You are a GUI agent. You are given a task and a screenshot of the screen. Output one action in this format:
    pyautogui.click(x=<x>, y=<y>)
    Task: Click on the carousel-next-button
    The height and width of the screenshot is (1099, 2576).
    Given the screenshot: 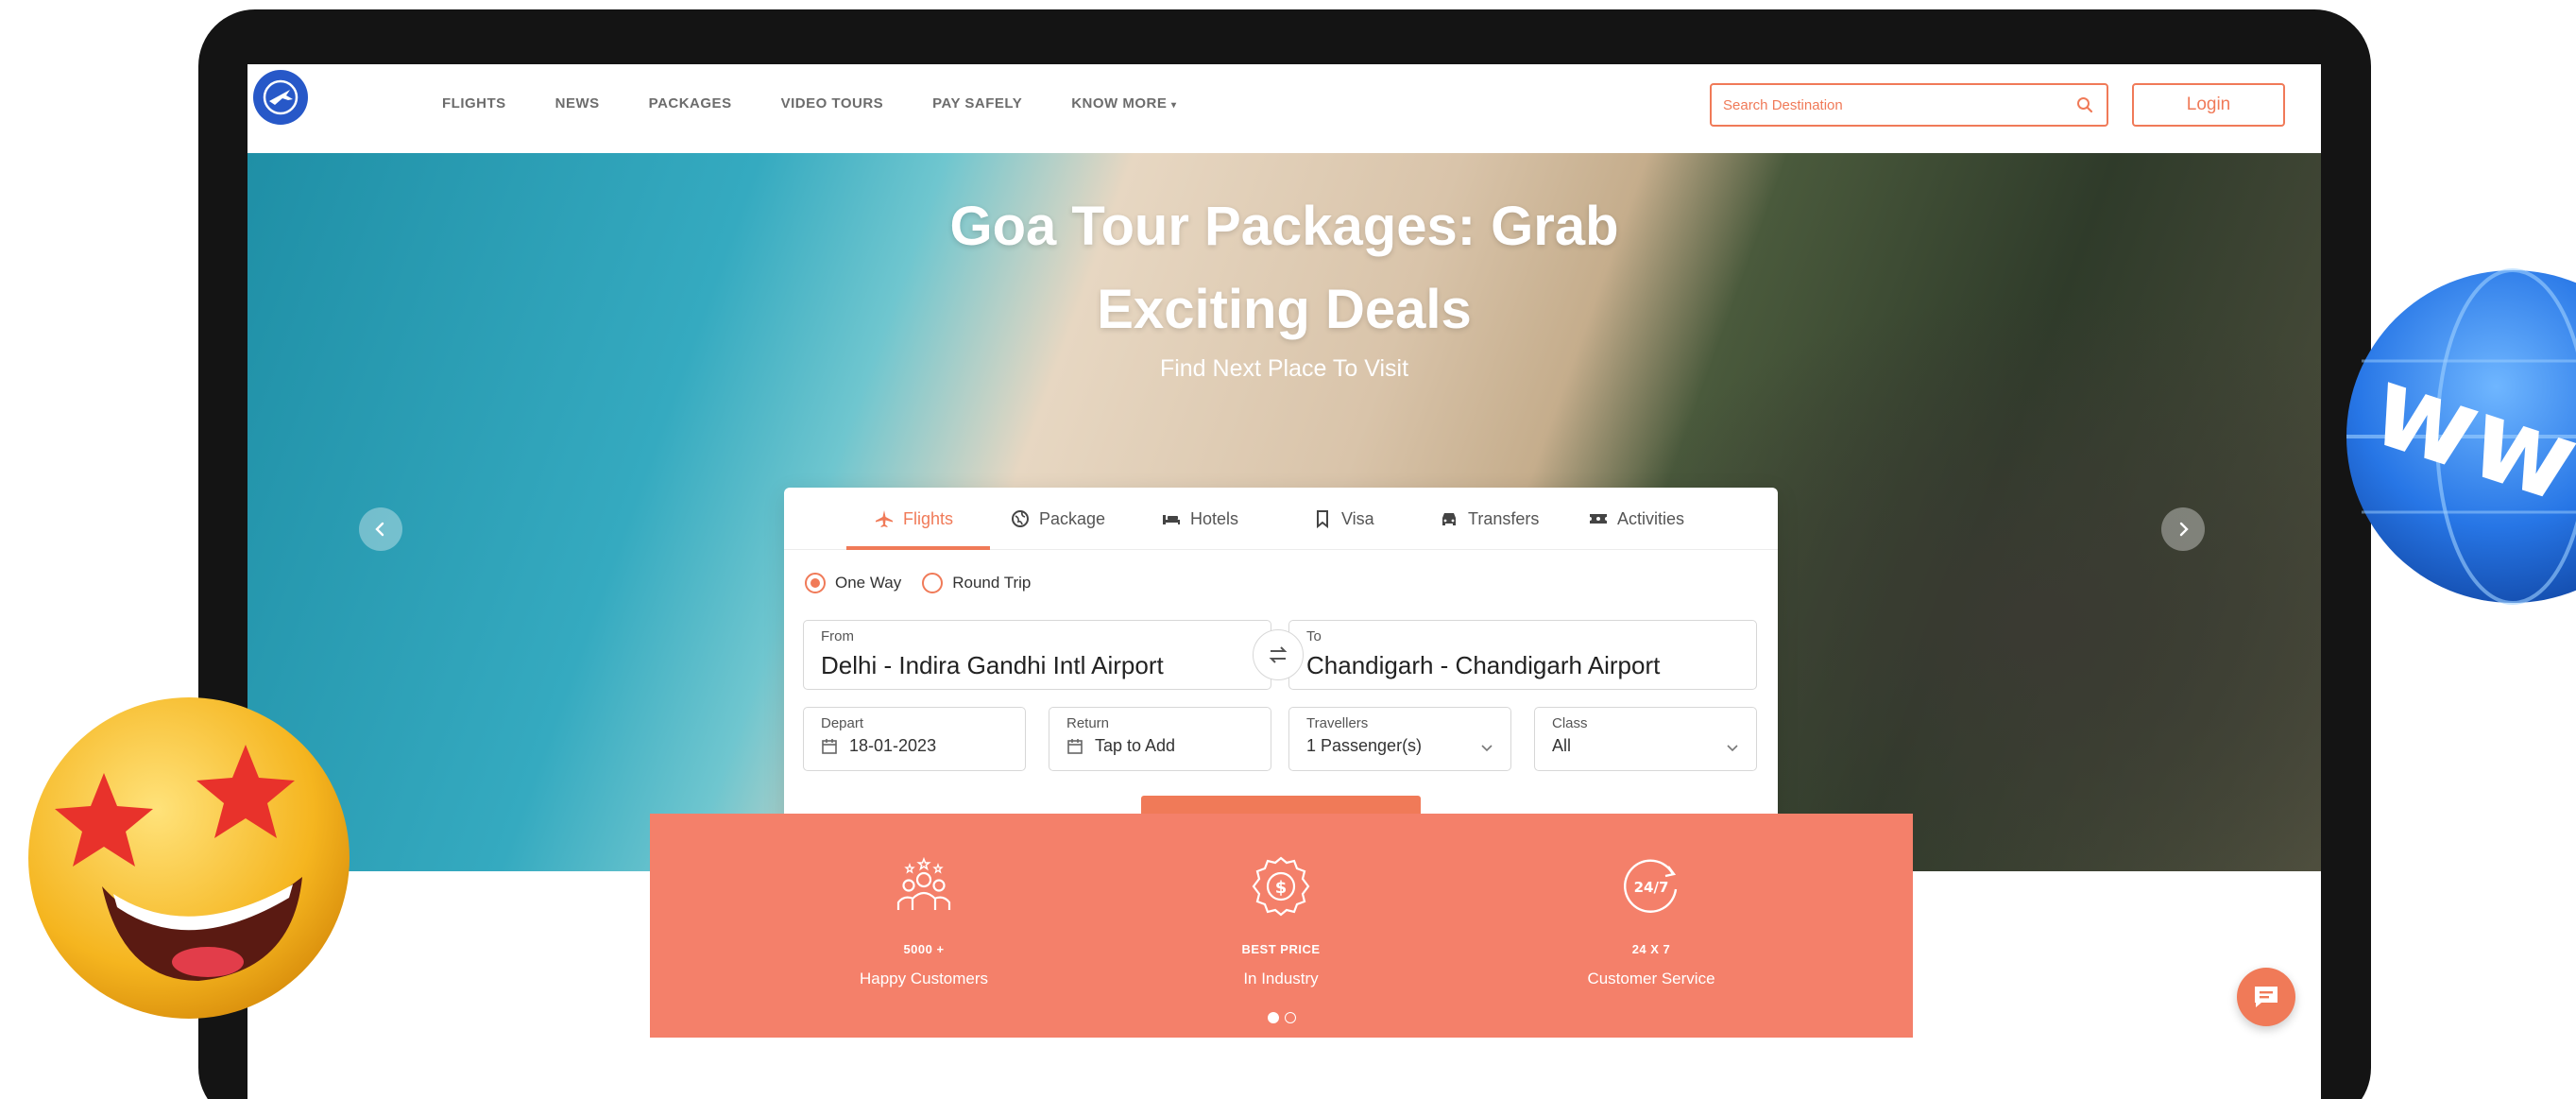 What is the action you would take?
    pyautogui.click(x=2183, y=529)
    